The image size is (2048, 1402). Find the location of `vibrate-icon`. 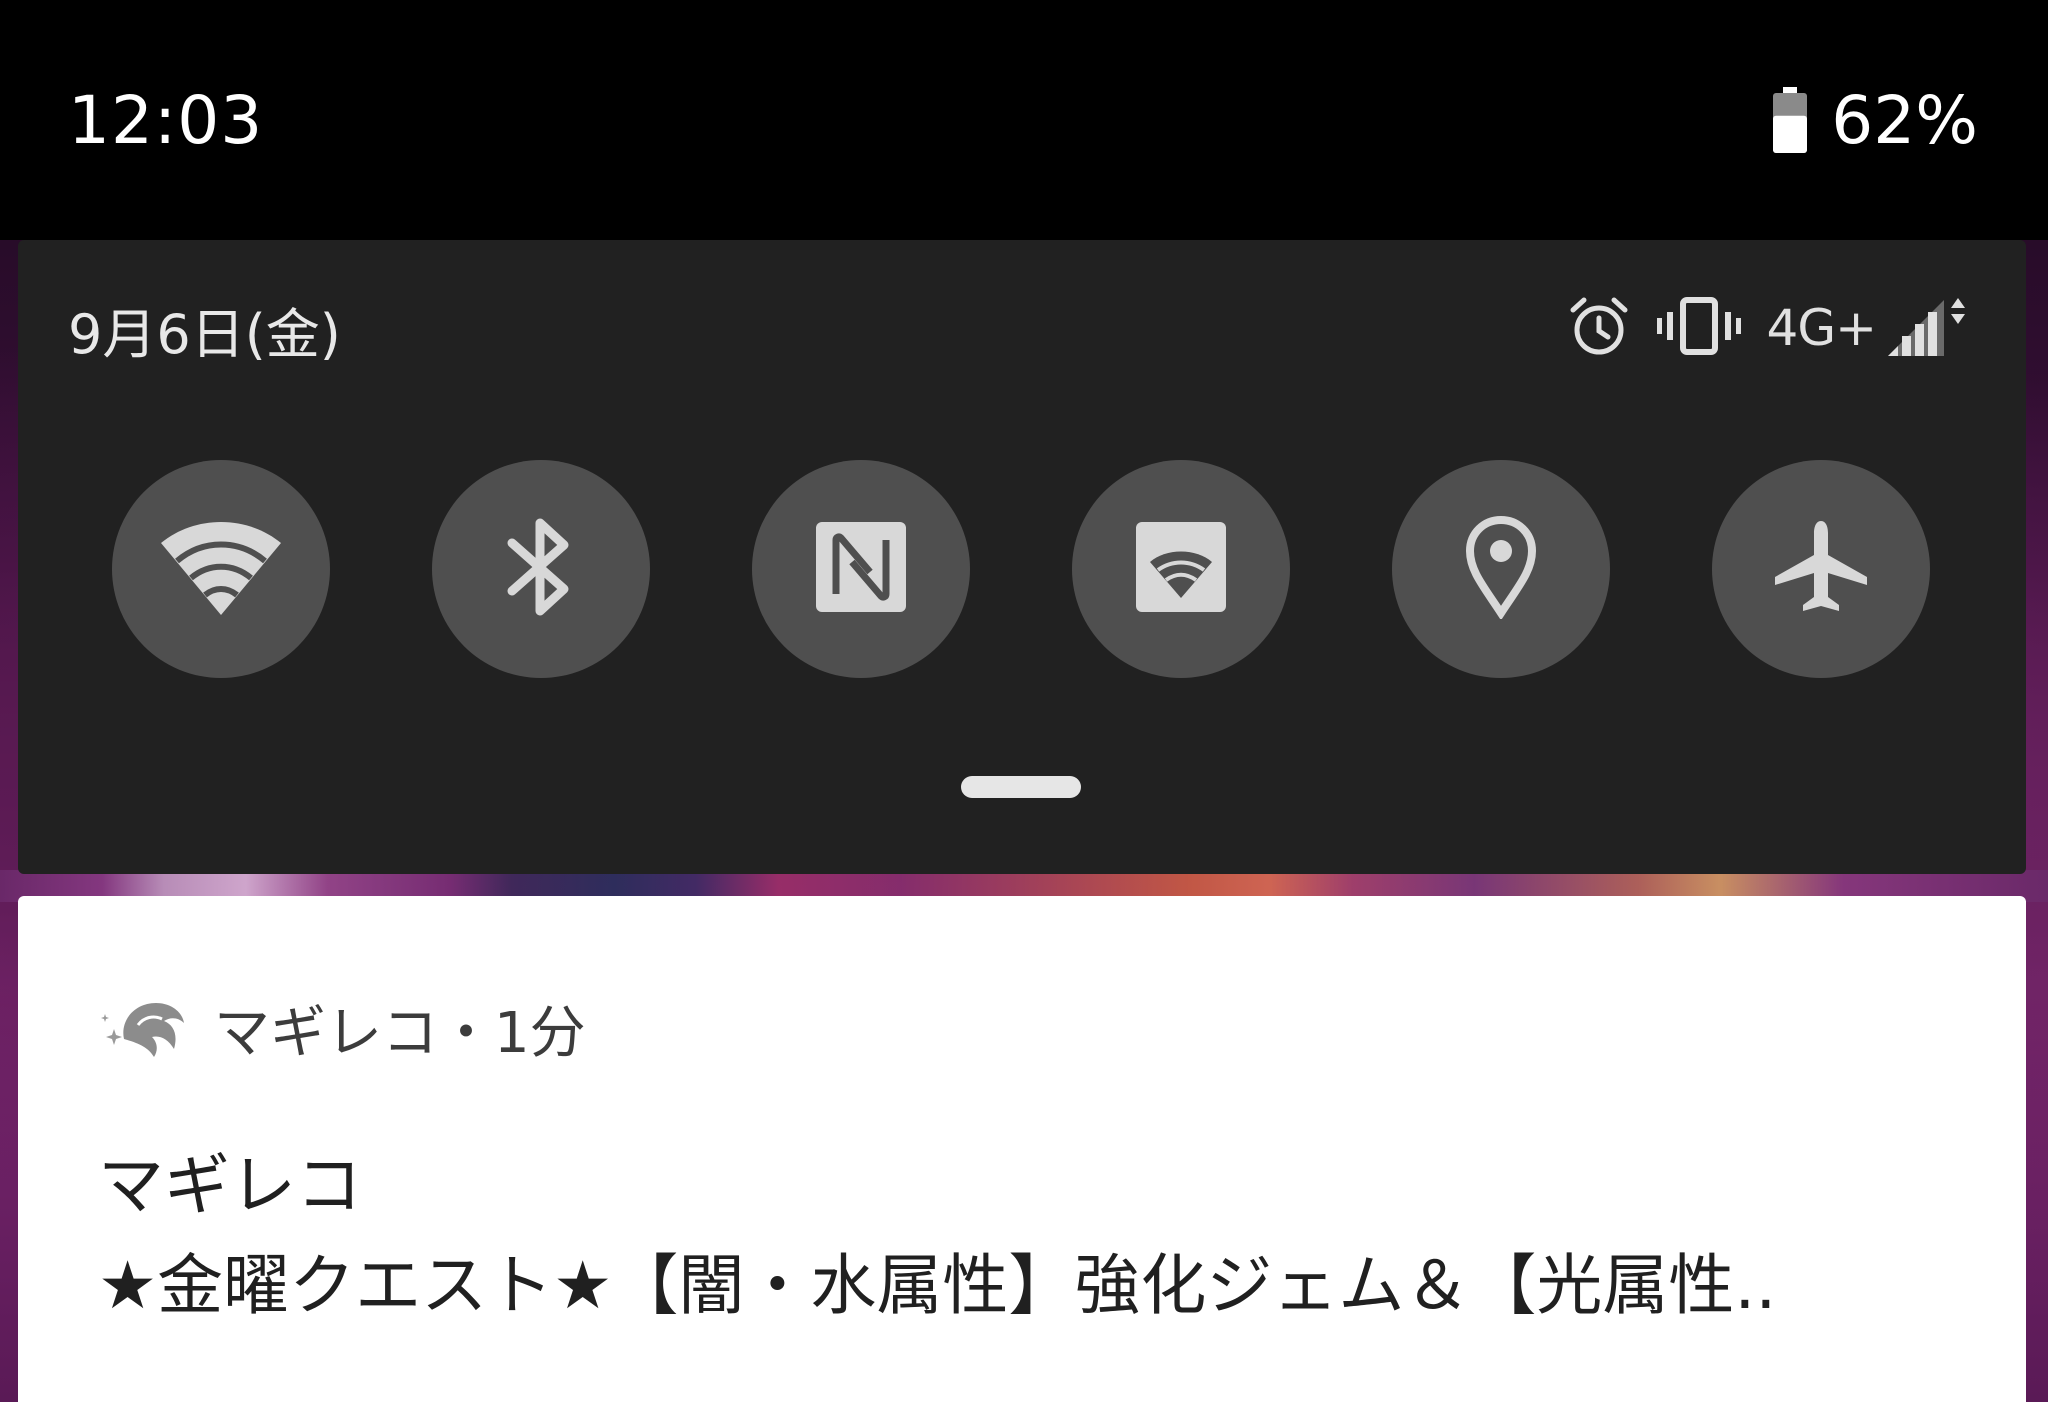

vibrate-icon is located at coordinates (1698, 328).